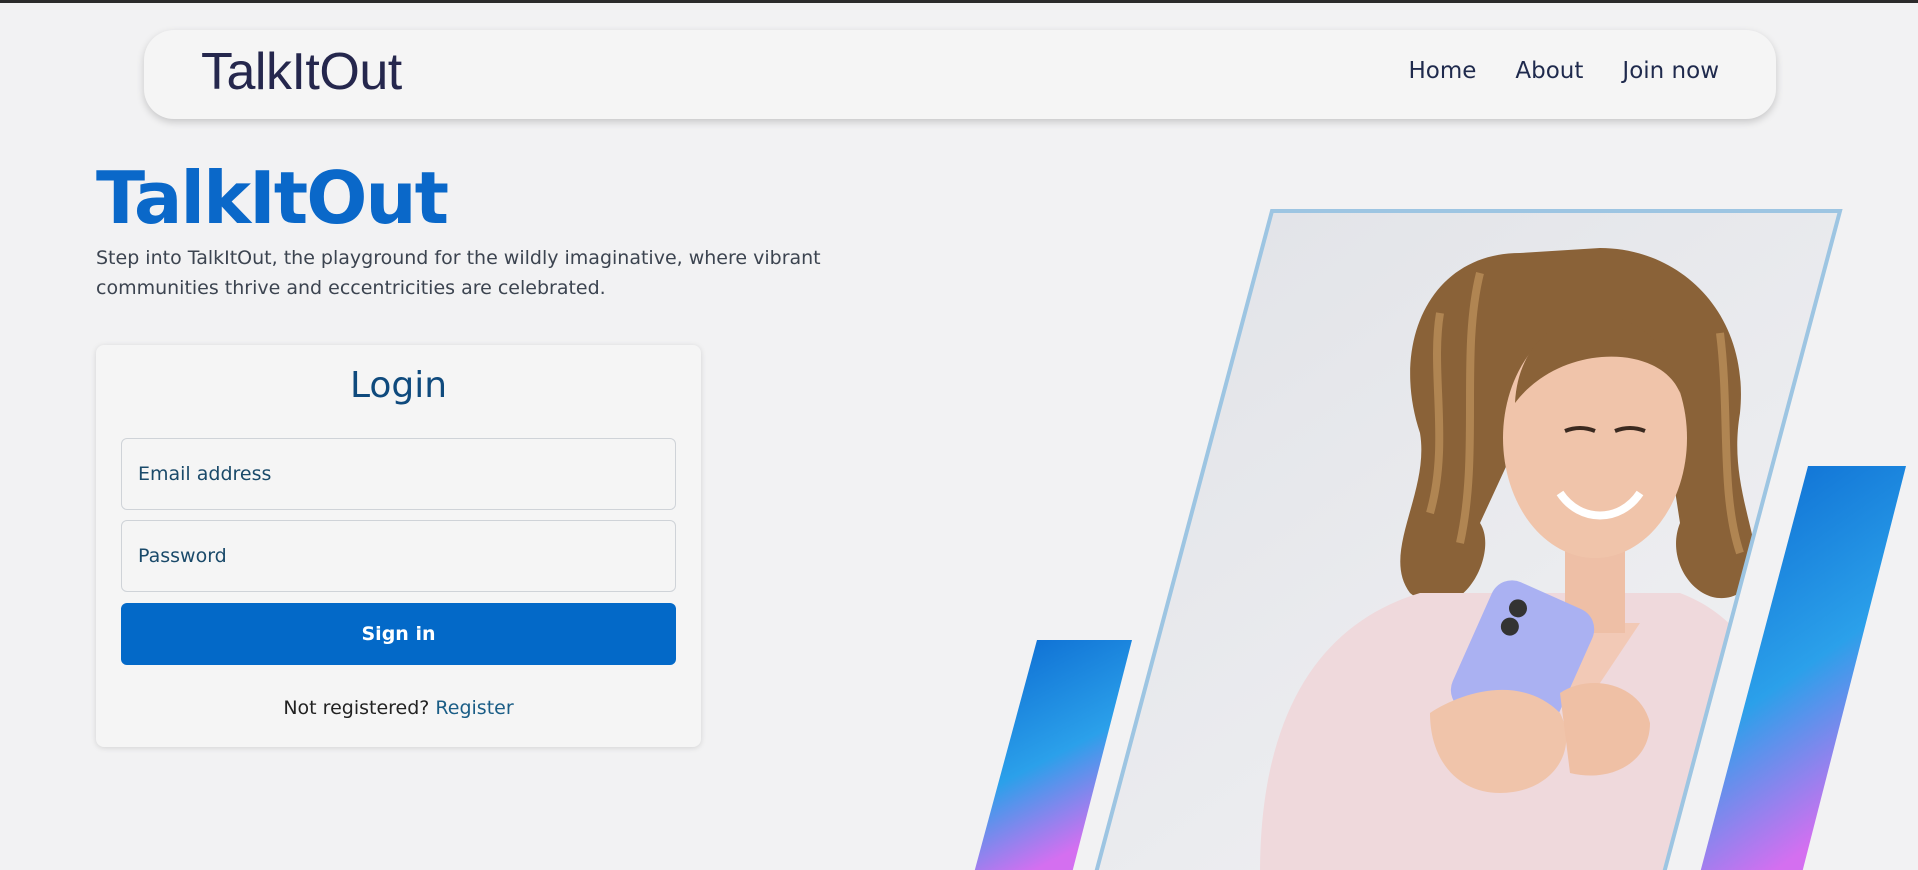 The height and width of the screenshot is (870, 1918). Describe the element at coordinates (356, 708) in the screenshot. I see `not-registered-text: Not registered?` at that location.